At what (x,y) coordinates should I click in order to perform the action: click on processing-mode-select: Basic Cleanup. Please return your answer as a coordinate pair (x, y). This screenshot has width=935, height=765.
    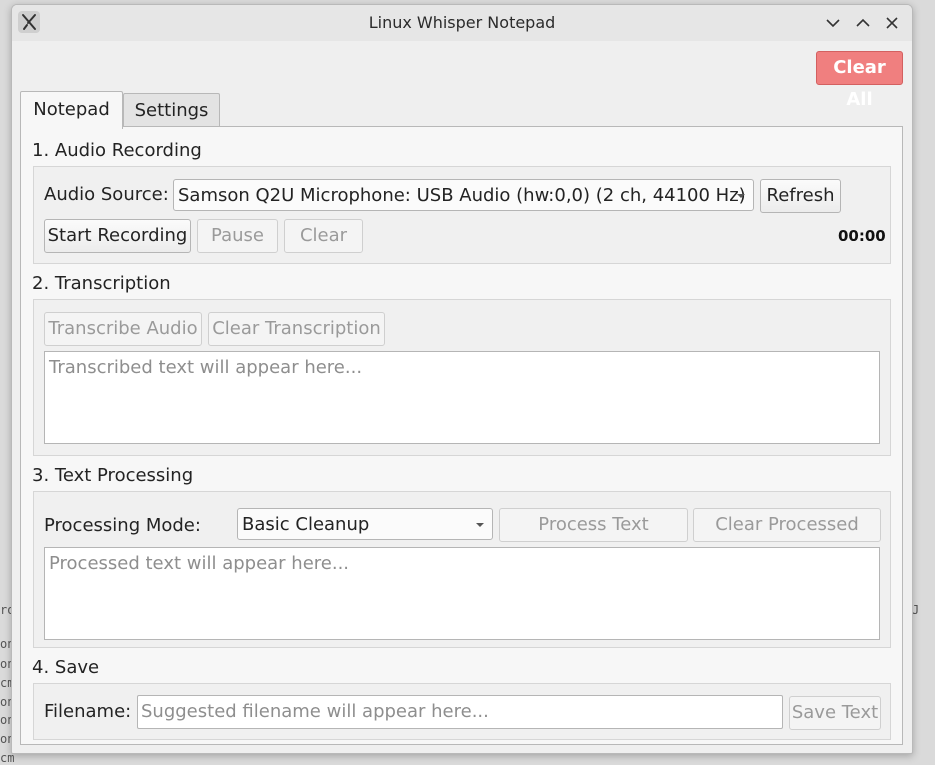
    Looking at the image, I should click on (365, 524).